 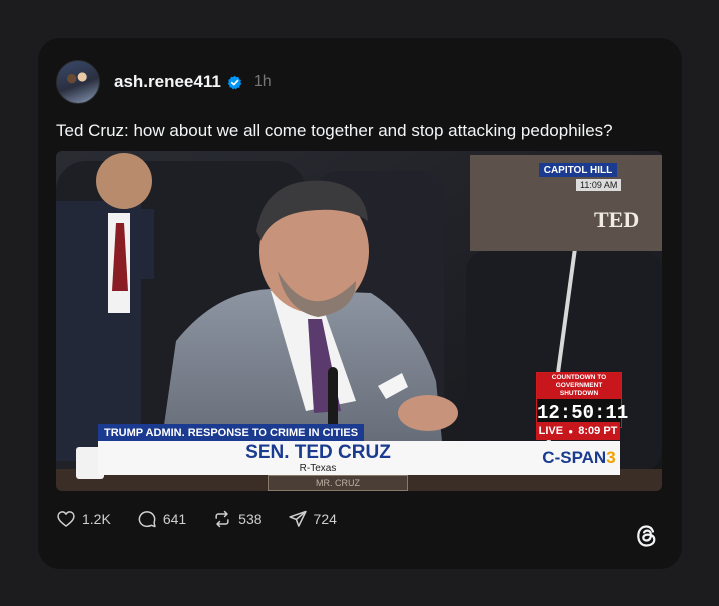 What do you see at coordinates (598, 431) in the screenshot?
I see `live-time: 8:09 PT` at bounding box center [598, 431].